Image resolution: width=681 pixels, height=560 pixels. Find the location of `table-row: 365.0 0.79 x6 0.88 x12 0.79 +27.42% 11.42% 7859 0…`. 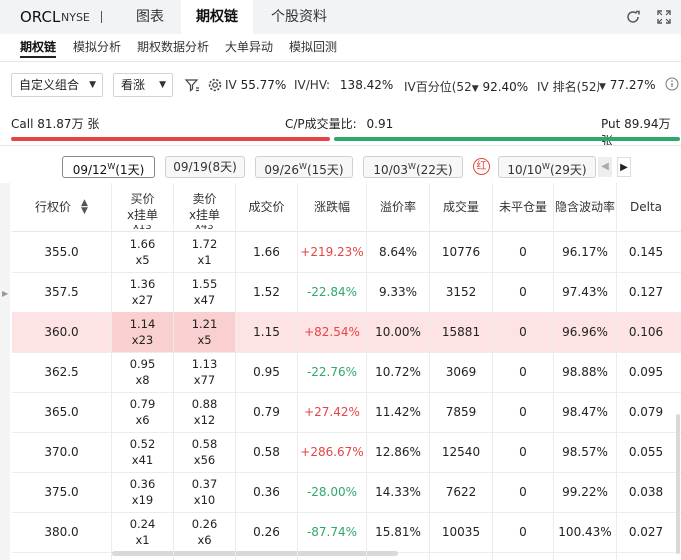

table-row: 365.0 0.79 x6 0.88 x12 0.79 +27.42% 11.42% 7859 0… is located at coordinates (346, 412).